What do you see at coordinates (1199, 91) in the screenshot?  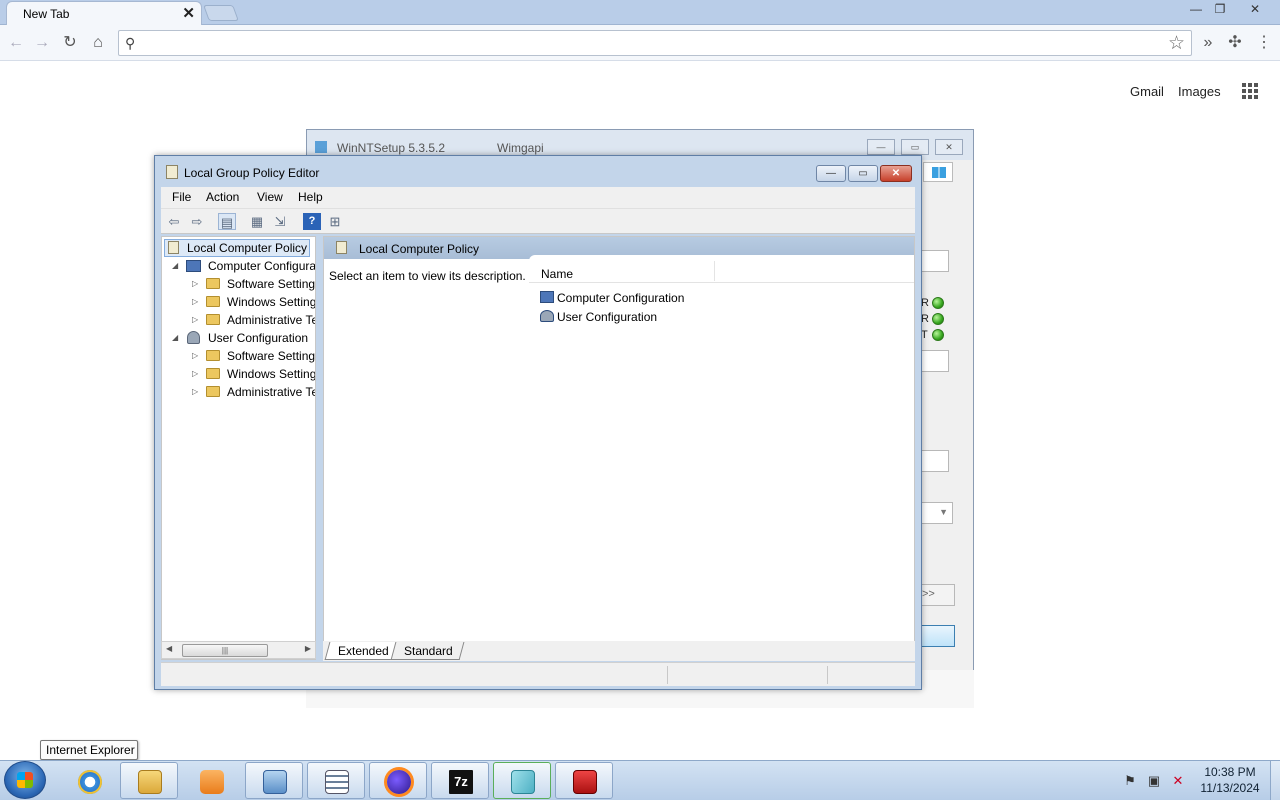 I see `images-link: Images` at bounding box center [1199, 91].